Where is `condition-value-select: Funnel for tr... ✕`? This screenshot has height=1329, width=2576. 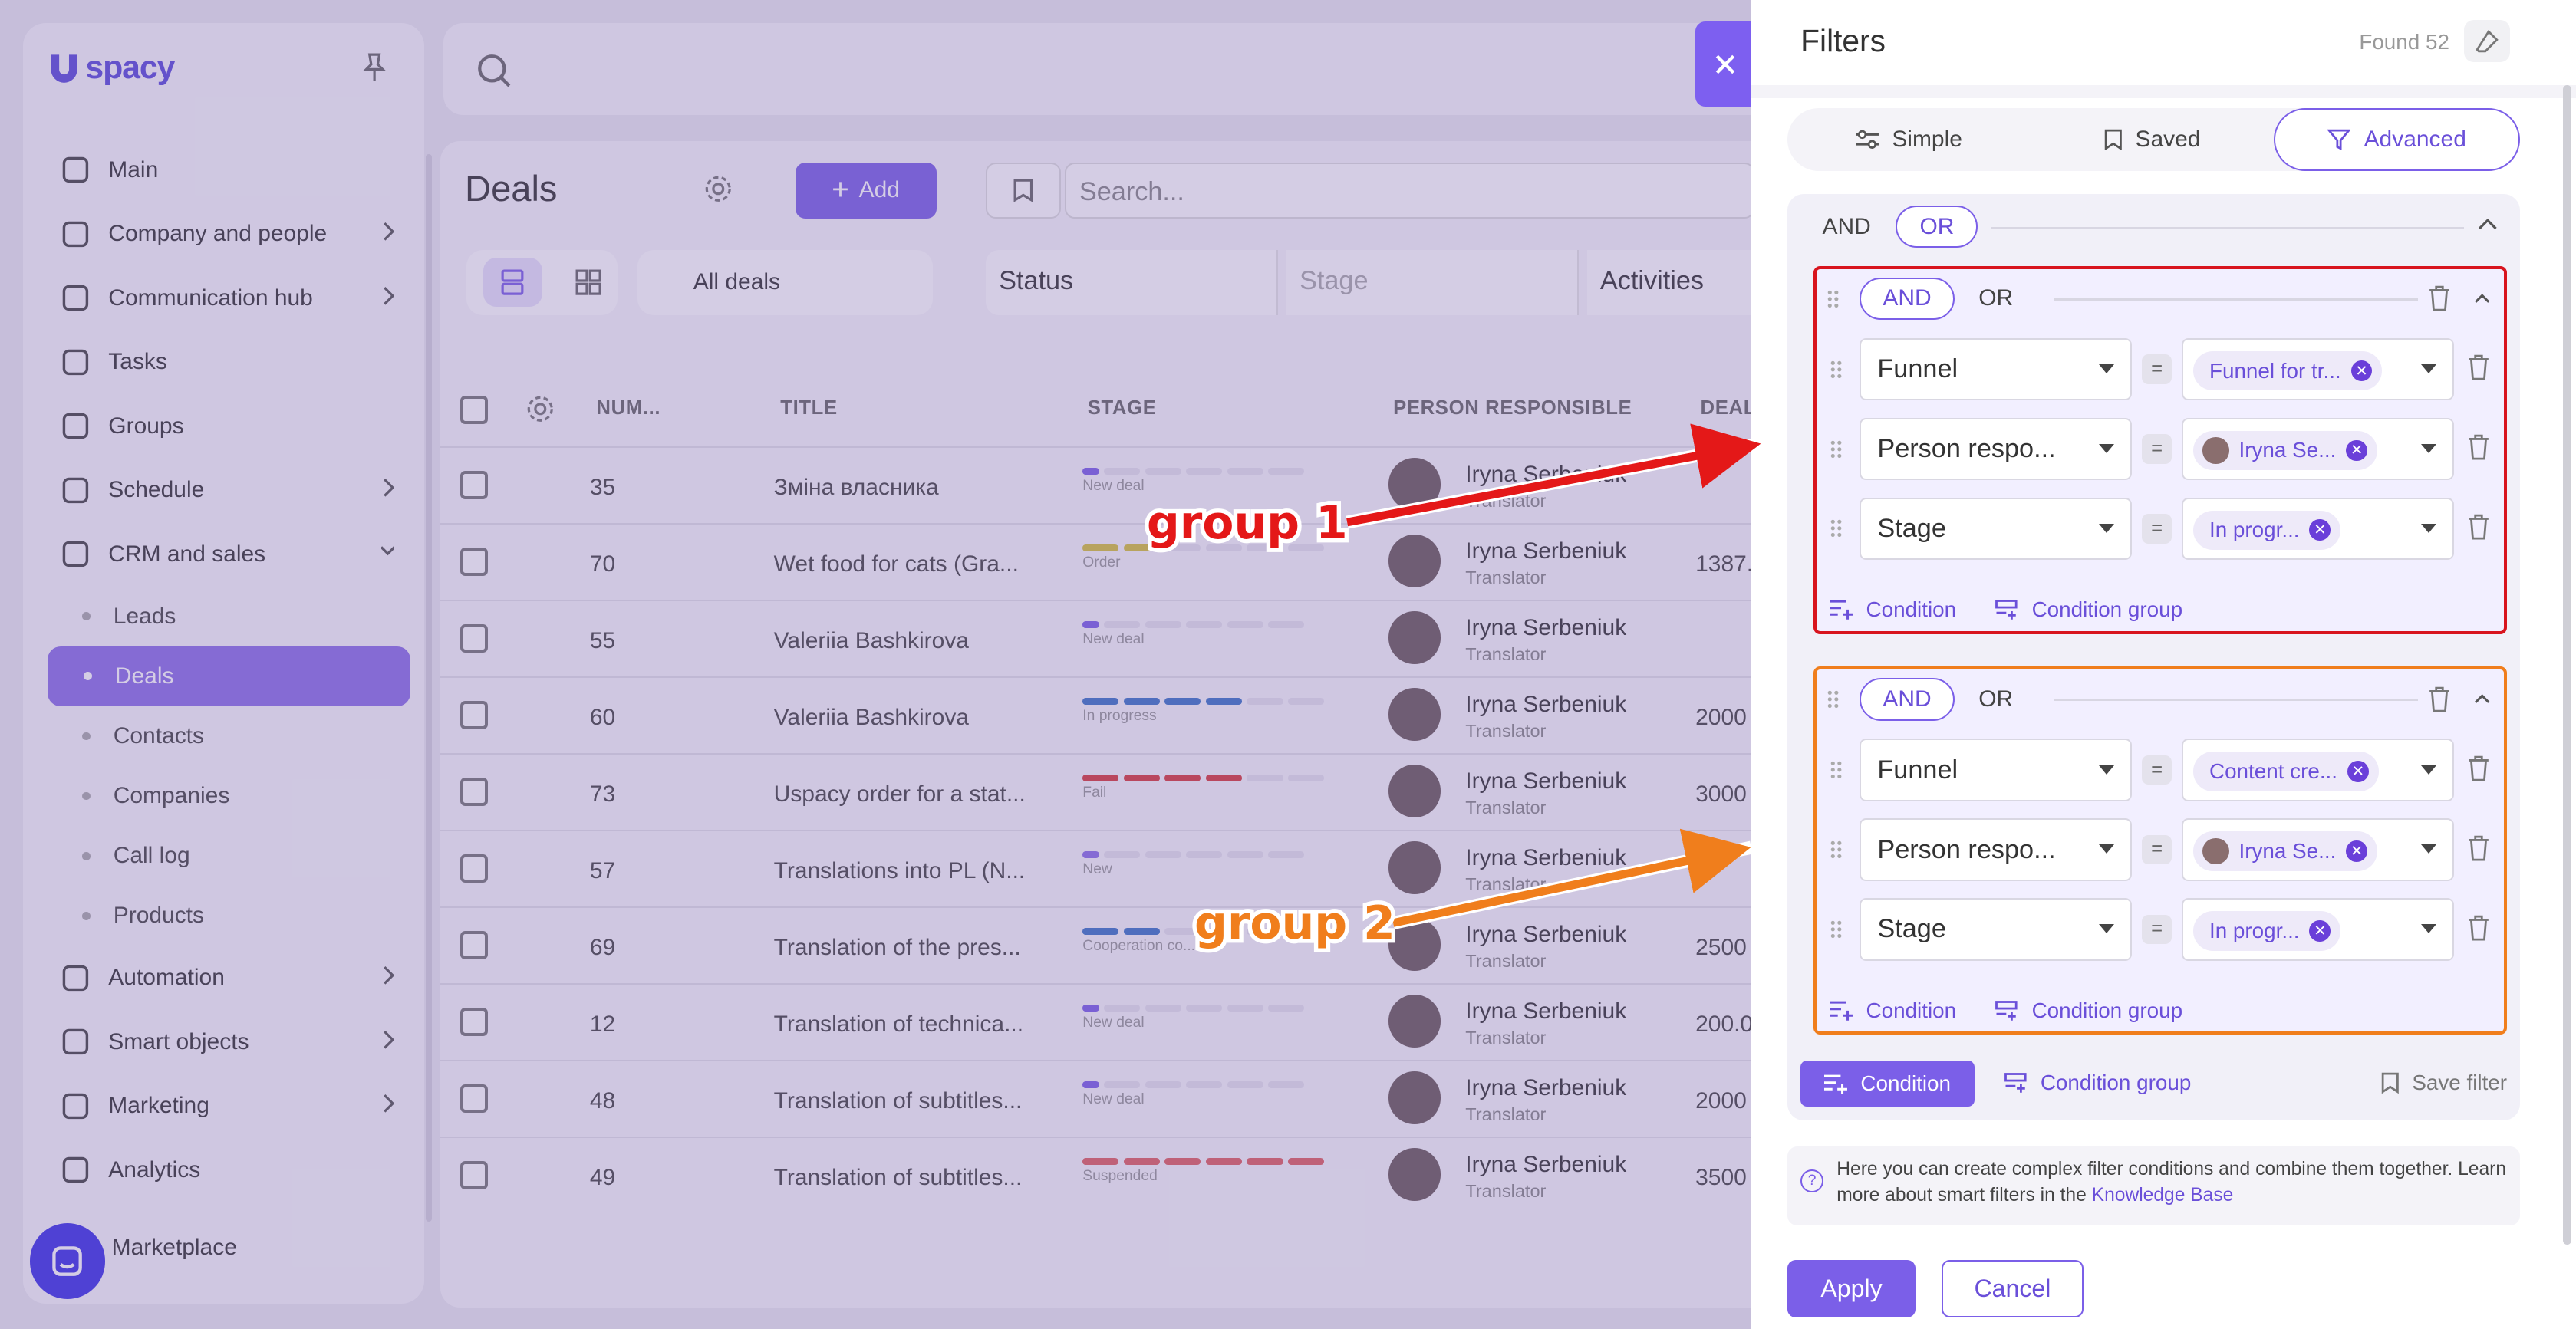 condition-value-select: Funnel for tr... ✕ is located at coordinates (2318, 369).